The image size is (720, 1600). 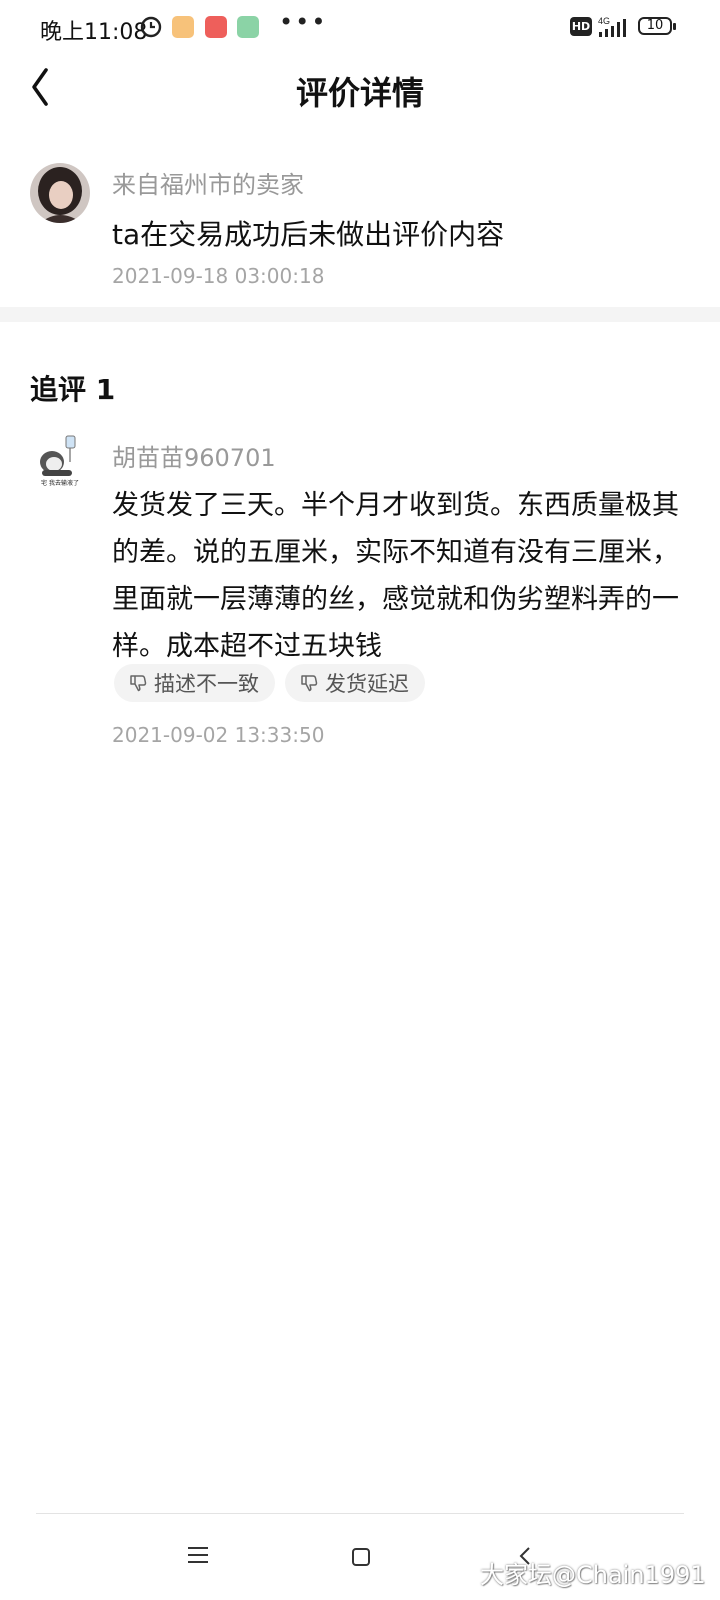 What do you see at coordinates (194, 458) in the screenshot?
I see `reviewer-name: 胡苗苗960701` at bounding box center [194, 458].